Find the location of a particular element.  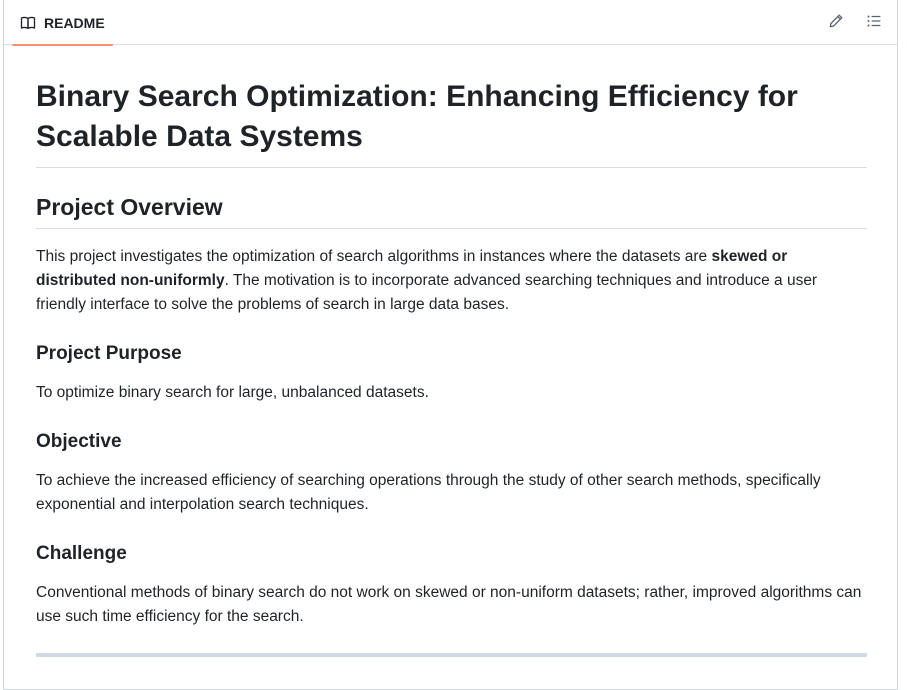

horizontal-rule is located at coordinates (451, 655).